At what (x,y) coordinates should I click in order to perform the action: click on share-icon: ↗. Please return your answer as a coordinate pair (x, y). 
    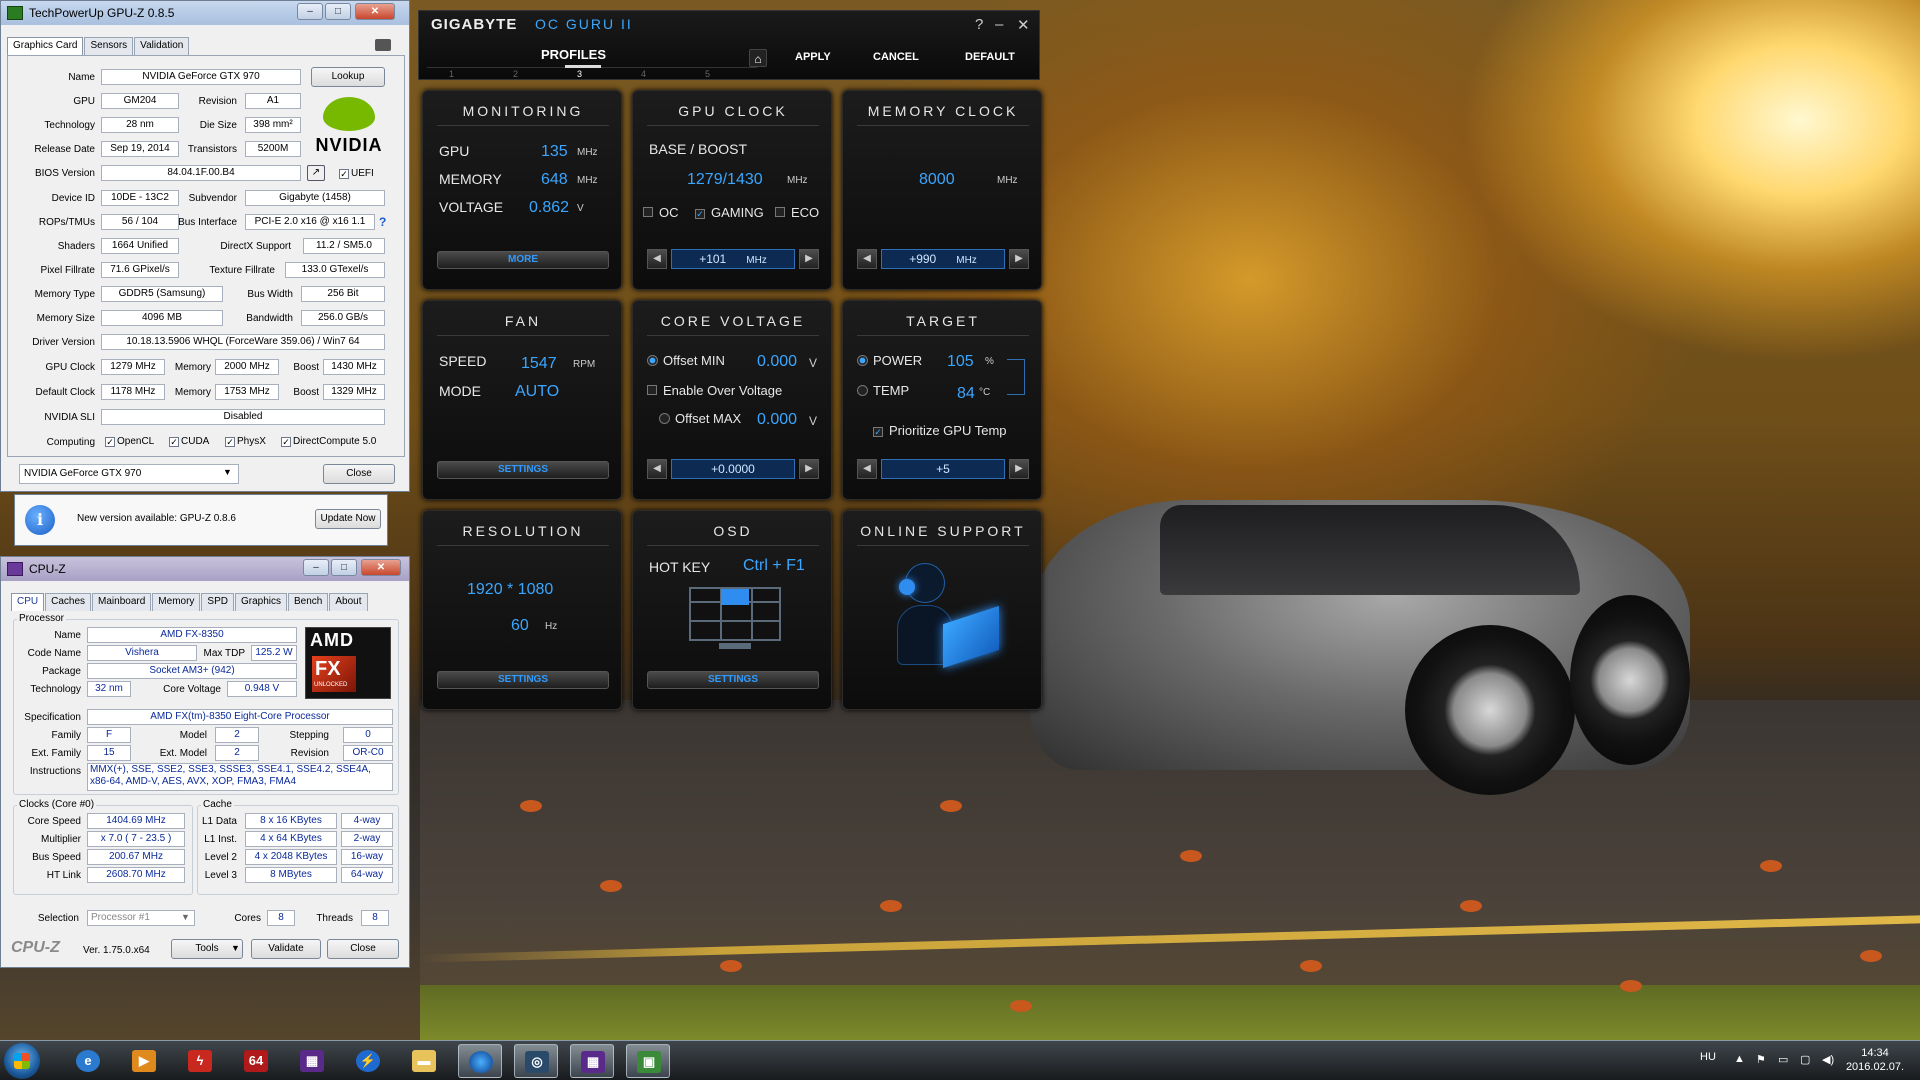
    Looking at the image, I should click on (316, 173).